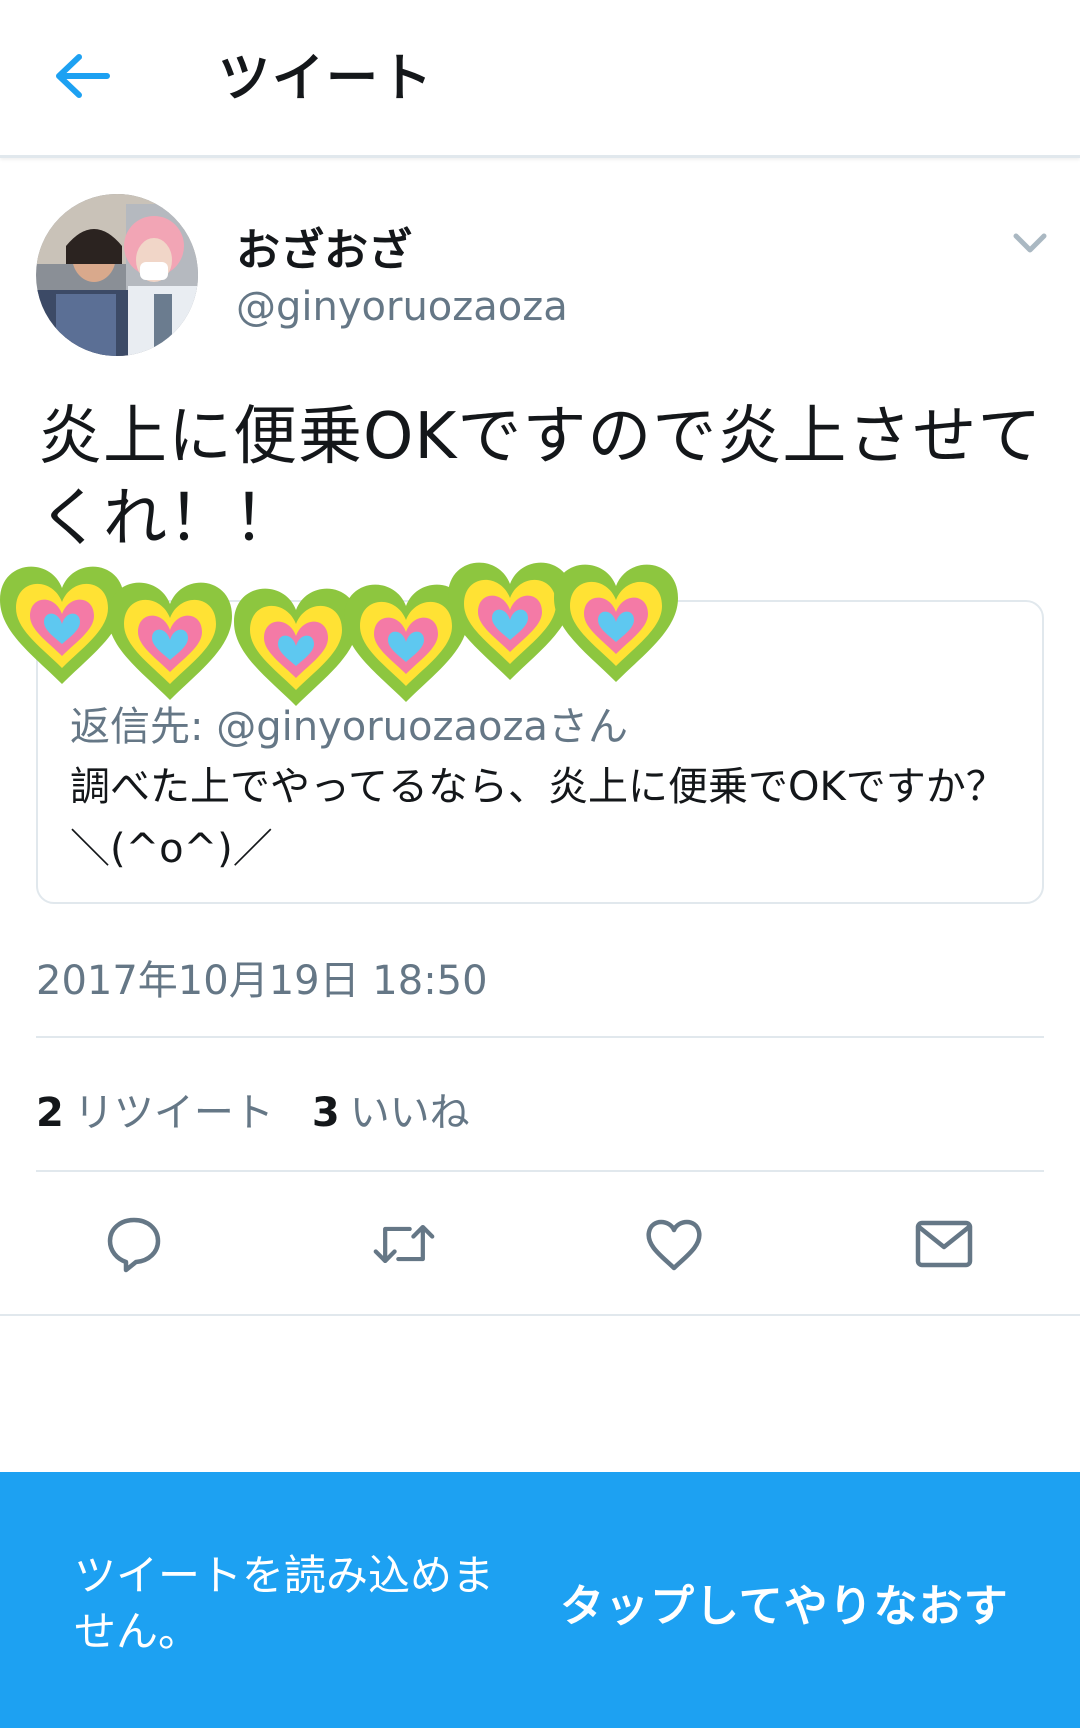 The height and width of the screenshot is (1728, 1080). I want to click on tweet-text: 炎上に便乗OKですので炎上させてくれ！！, so click(540, 478).